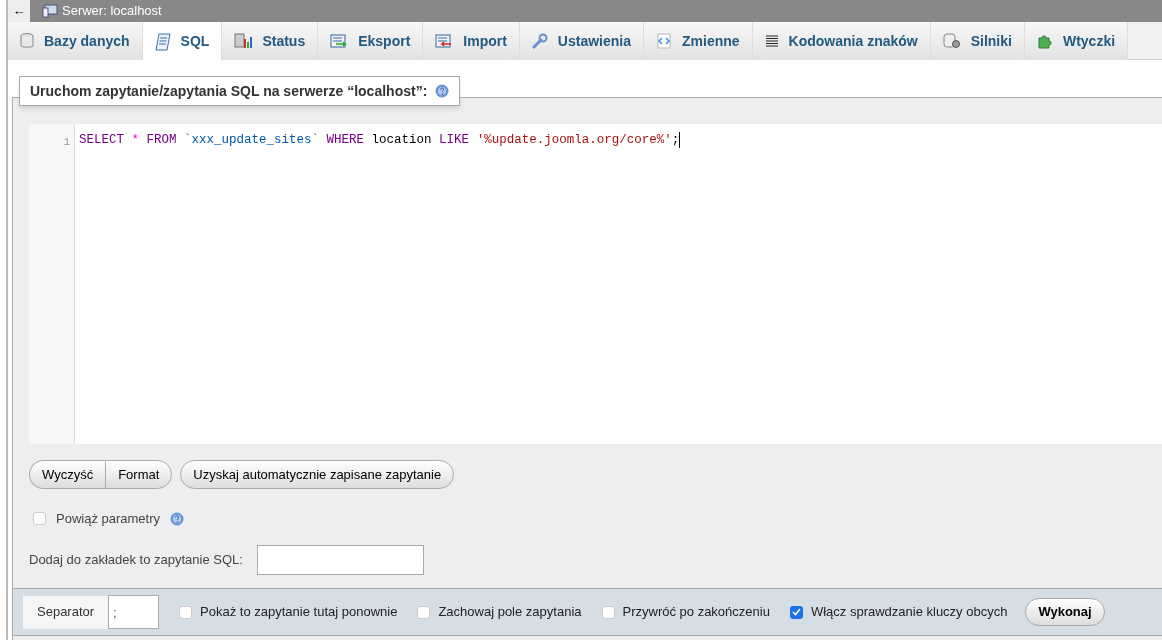  I want to click on import-icon, so click(444, 41).